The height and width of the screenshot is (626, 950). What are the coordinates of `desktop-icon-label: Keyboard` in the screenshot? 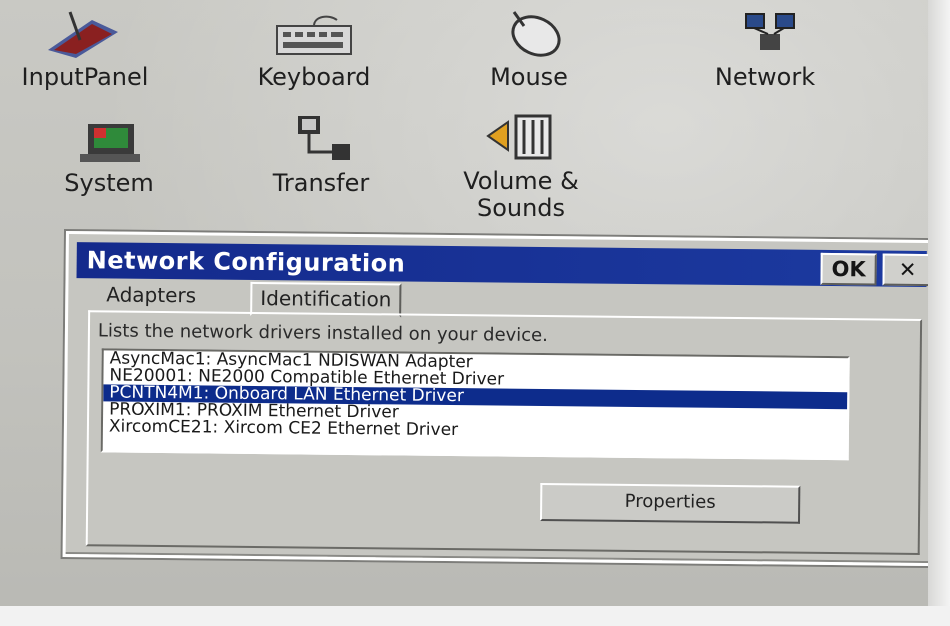 It's located at (314, 77).